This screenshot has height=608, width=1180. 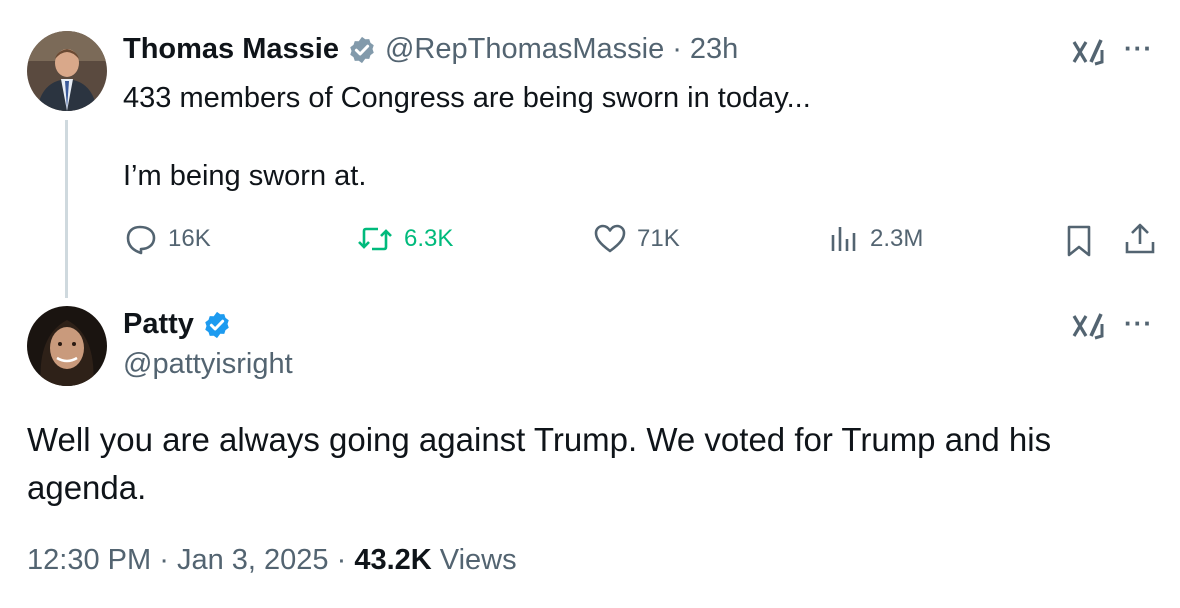 What do you see at coordinates (897, 238) in the screenshot?
I see `views-count: 2.3M` at bounding box center [897, 238].